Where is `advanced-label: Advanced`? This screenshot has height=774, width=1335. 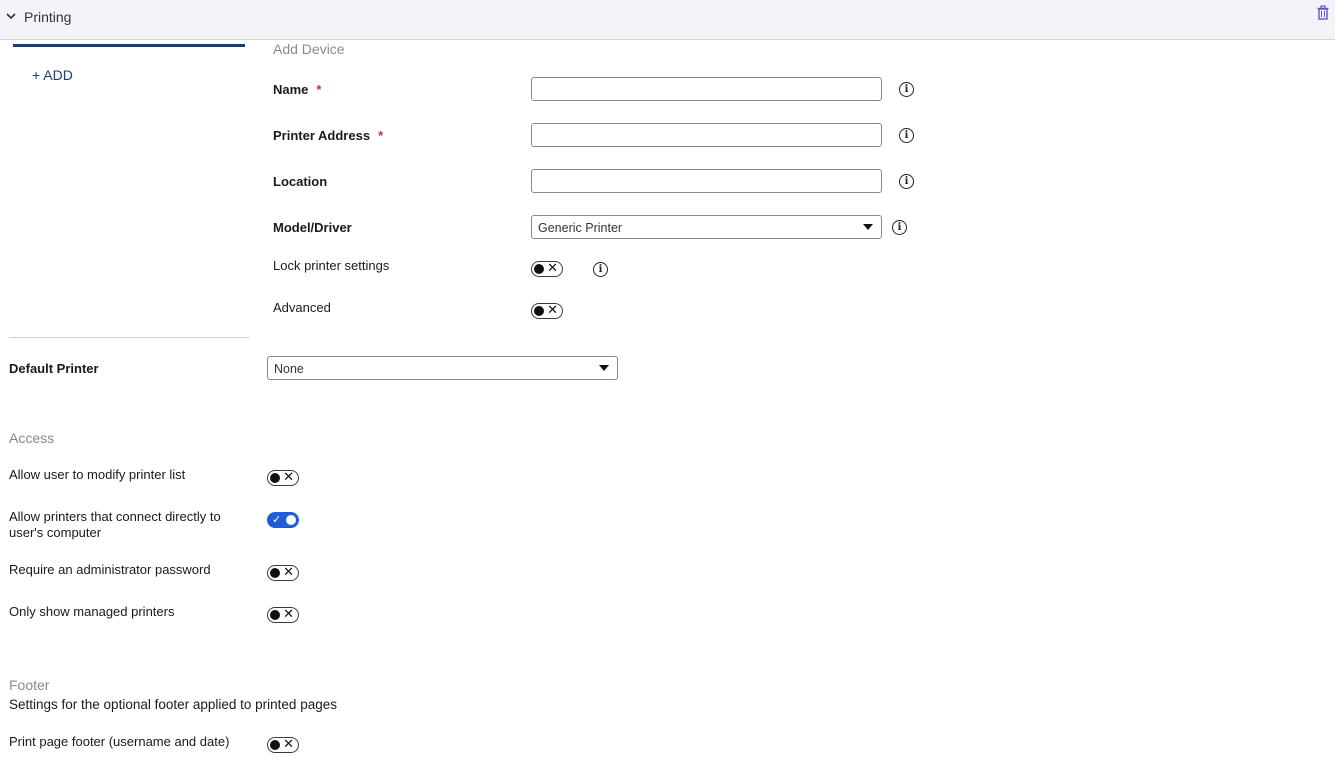
advanced-label: Advanced is located at coordinates (302, 307).